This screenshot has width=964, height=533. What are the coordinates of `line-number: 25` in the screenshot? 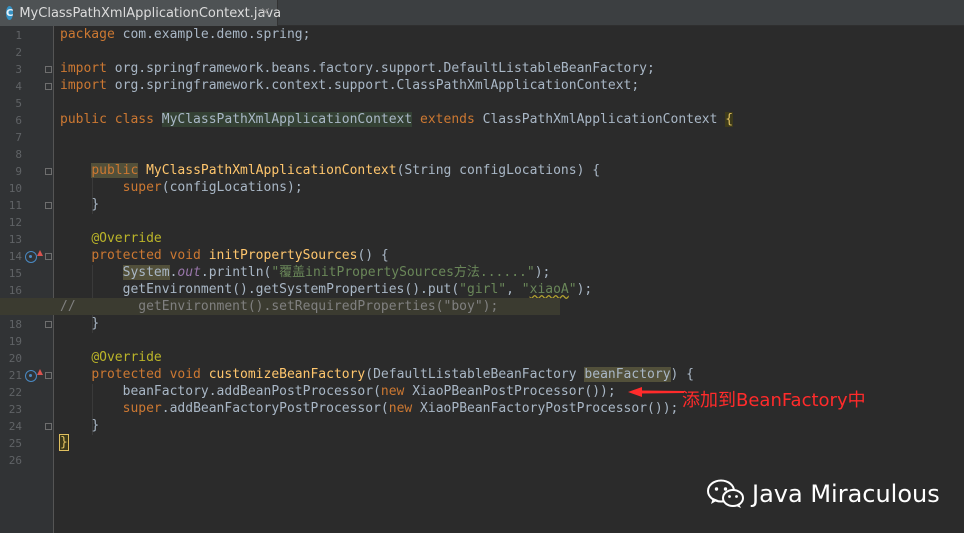 It's located at (15, 443).